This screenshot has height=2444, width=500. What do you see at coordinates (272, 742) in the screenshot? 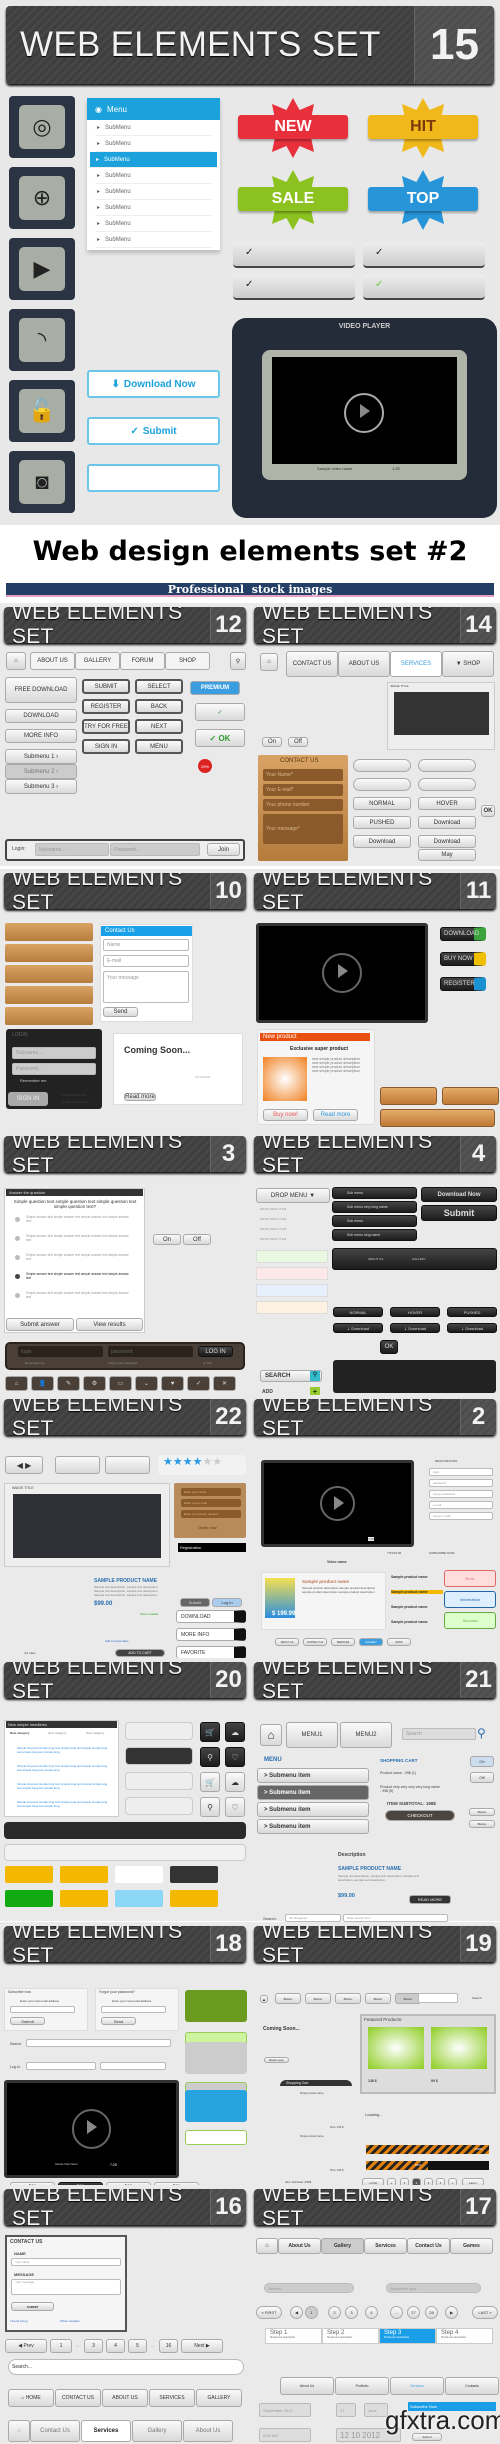
I see `button: On` at bounding box center [272, 742].